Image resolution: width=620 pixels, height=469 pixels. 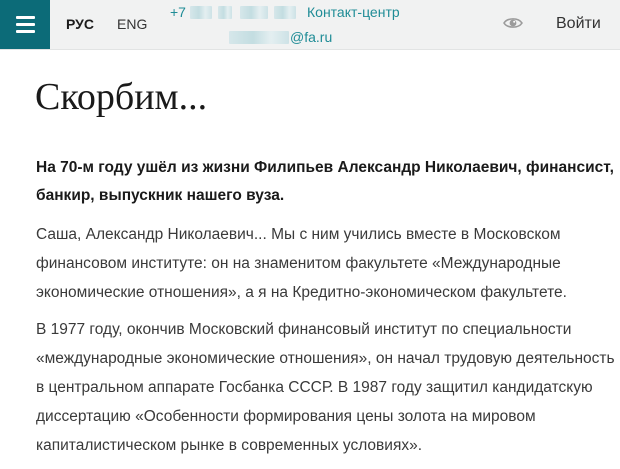 I want to click on accessibility-toggle, so click(x=513, y=23).